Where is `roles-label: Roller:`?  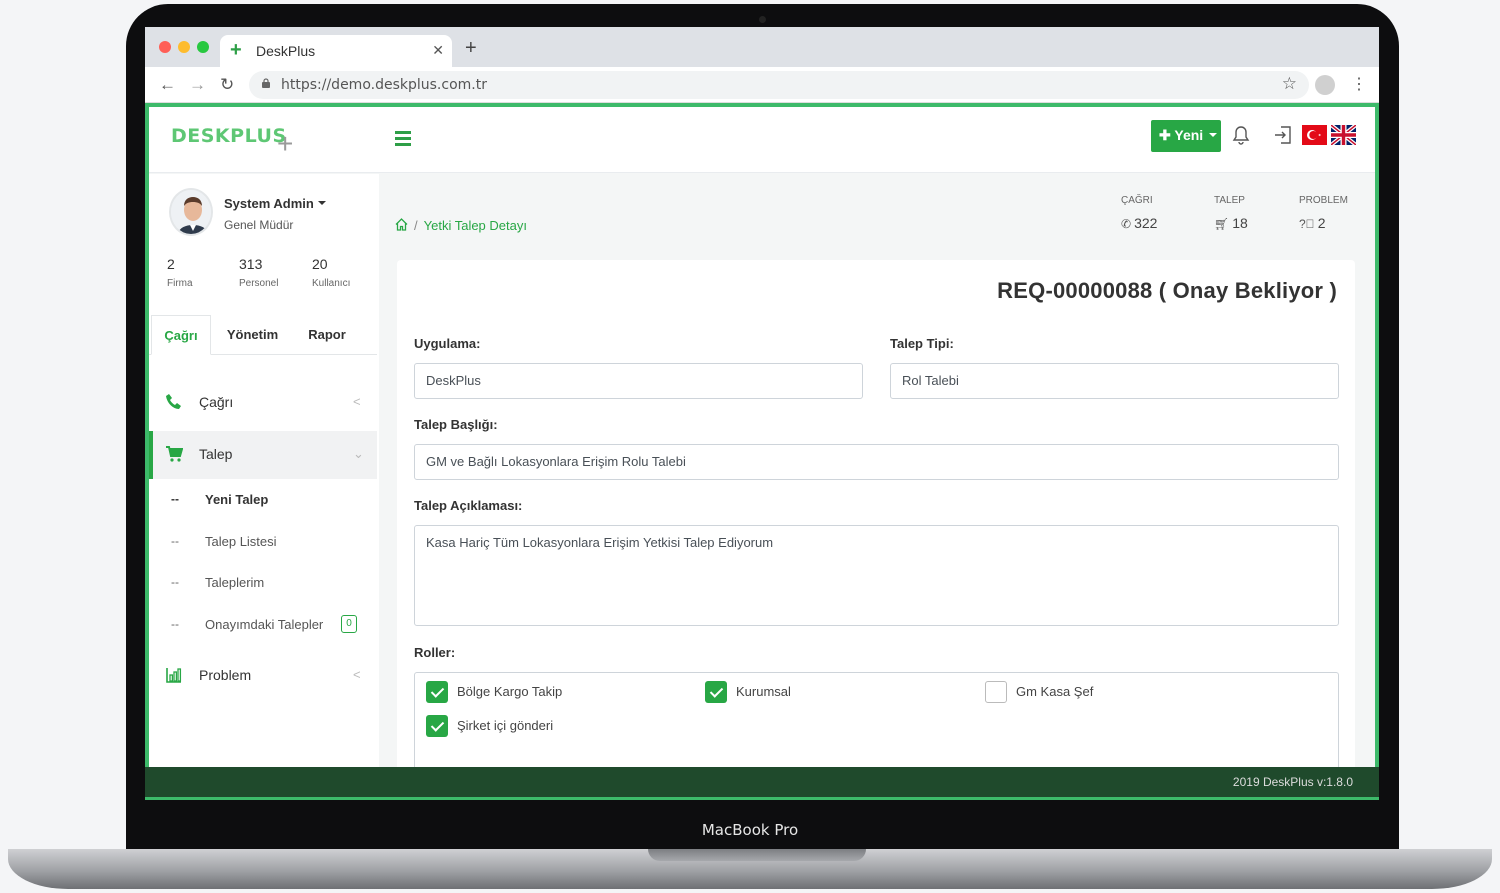 roles-label: Roller: is located at coordinates (435, 652).